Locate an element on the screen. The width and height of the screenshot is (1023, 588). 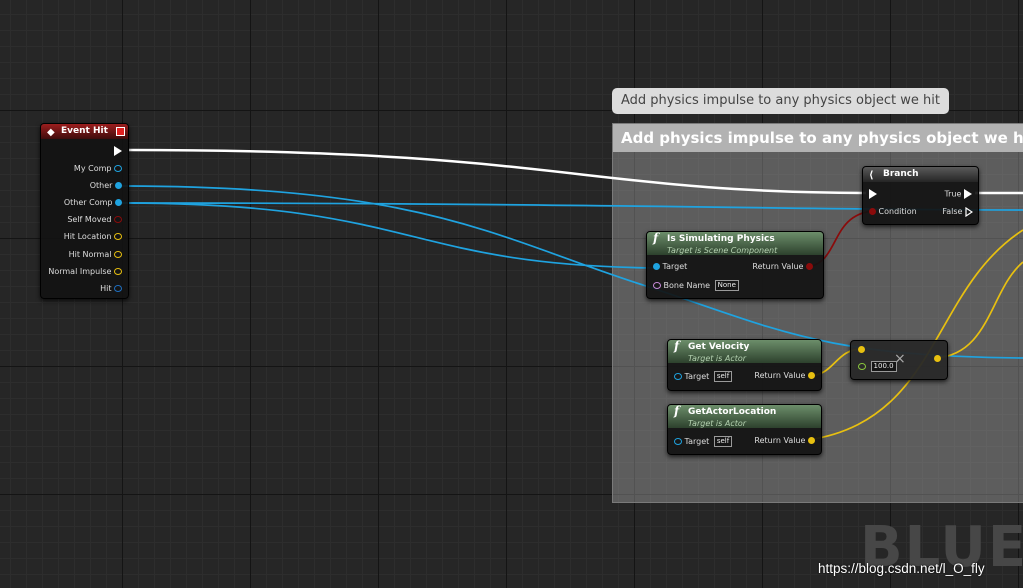
condition-label: Condition is located at coordinates (897, 211).